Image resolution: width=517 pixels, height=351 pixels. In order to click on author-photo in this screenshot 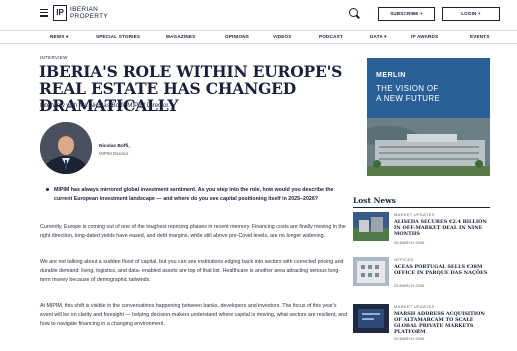, I will do `click(66, 148)`.